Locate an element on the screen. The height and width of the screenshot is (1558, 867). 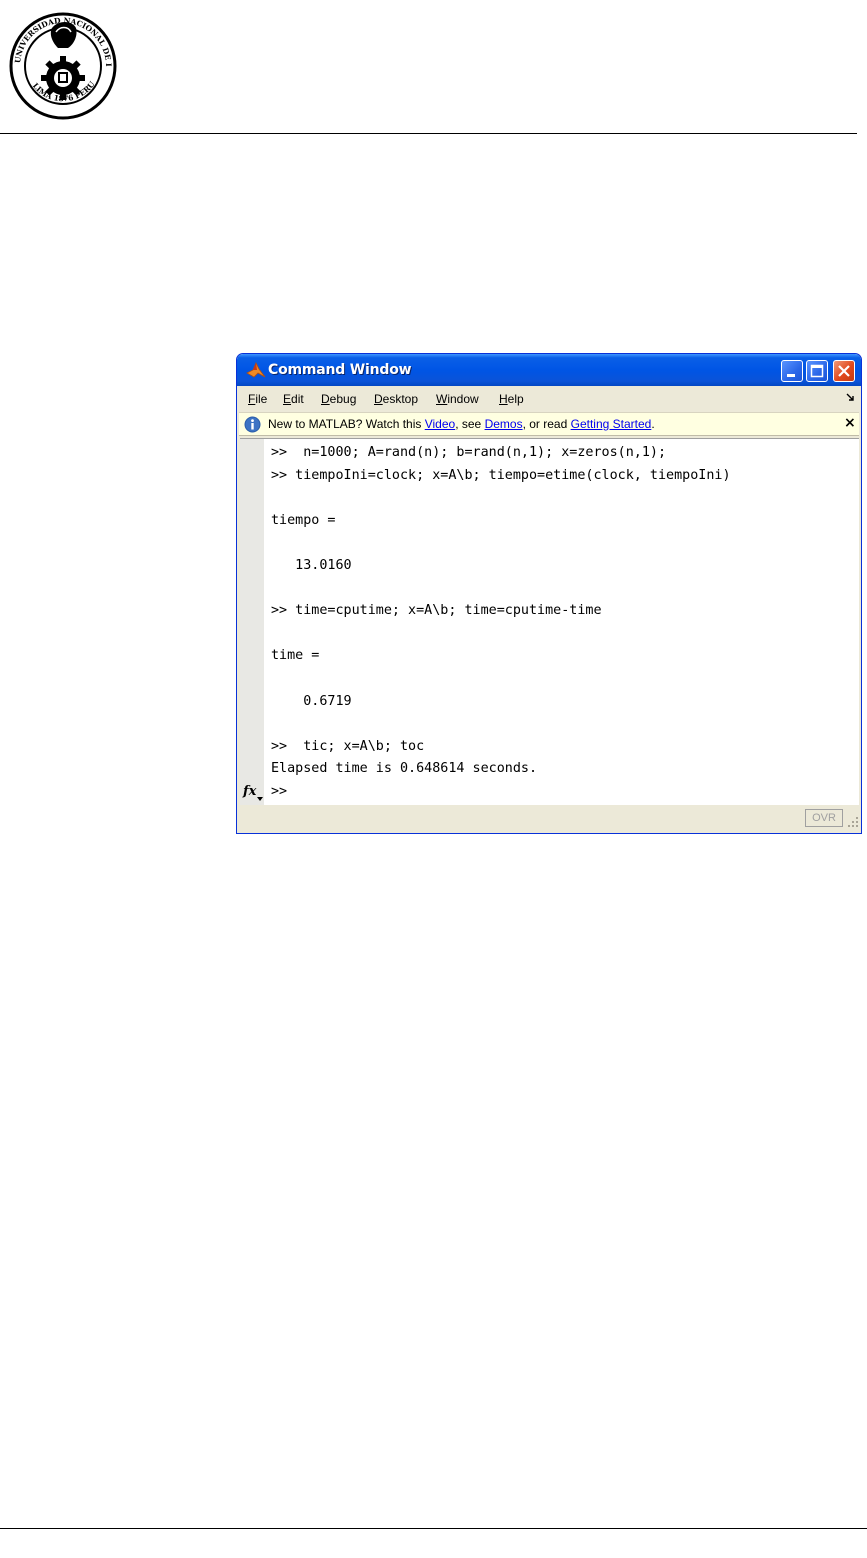
minimize-icon is located at coordinates (791, 375).